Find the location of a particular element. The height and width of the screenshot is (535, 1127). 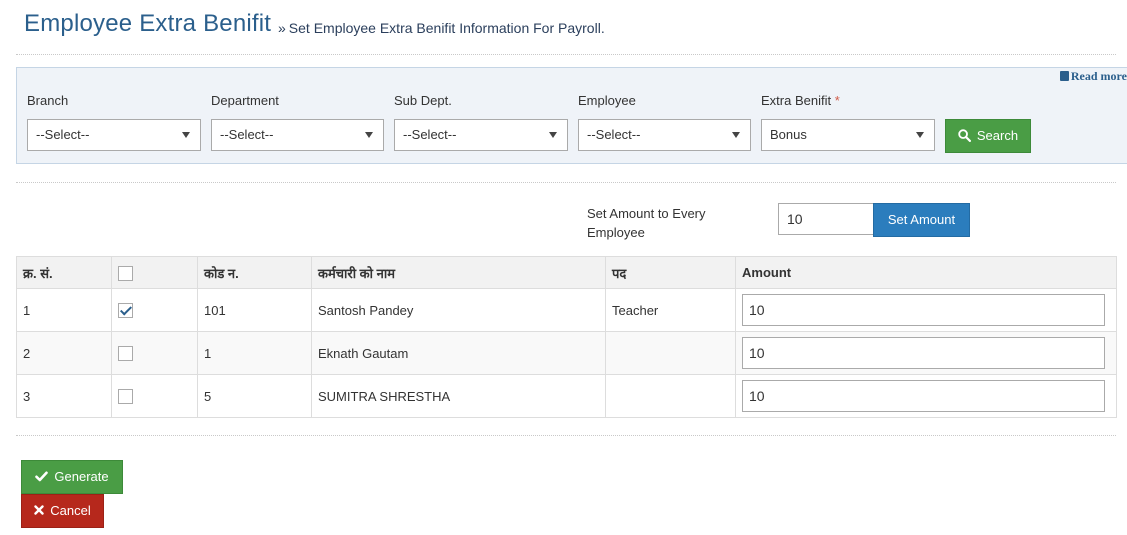

serial-cell: 1 is located at coordinates (64, 310).